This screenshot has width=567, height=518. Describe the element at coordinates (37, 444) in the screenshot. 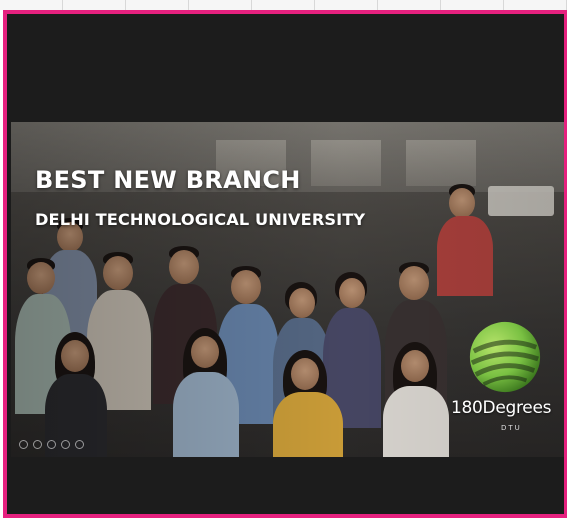

I see `volume-icon` at that location.